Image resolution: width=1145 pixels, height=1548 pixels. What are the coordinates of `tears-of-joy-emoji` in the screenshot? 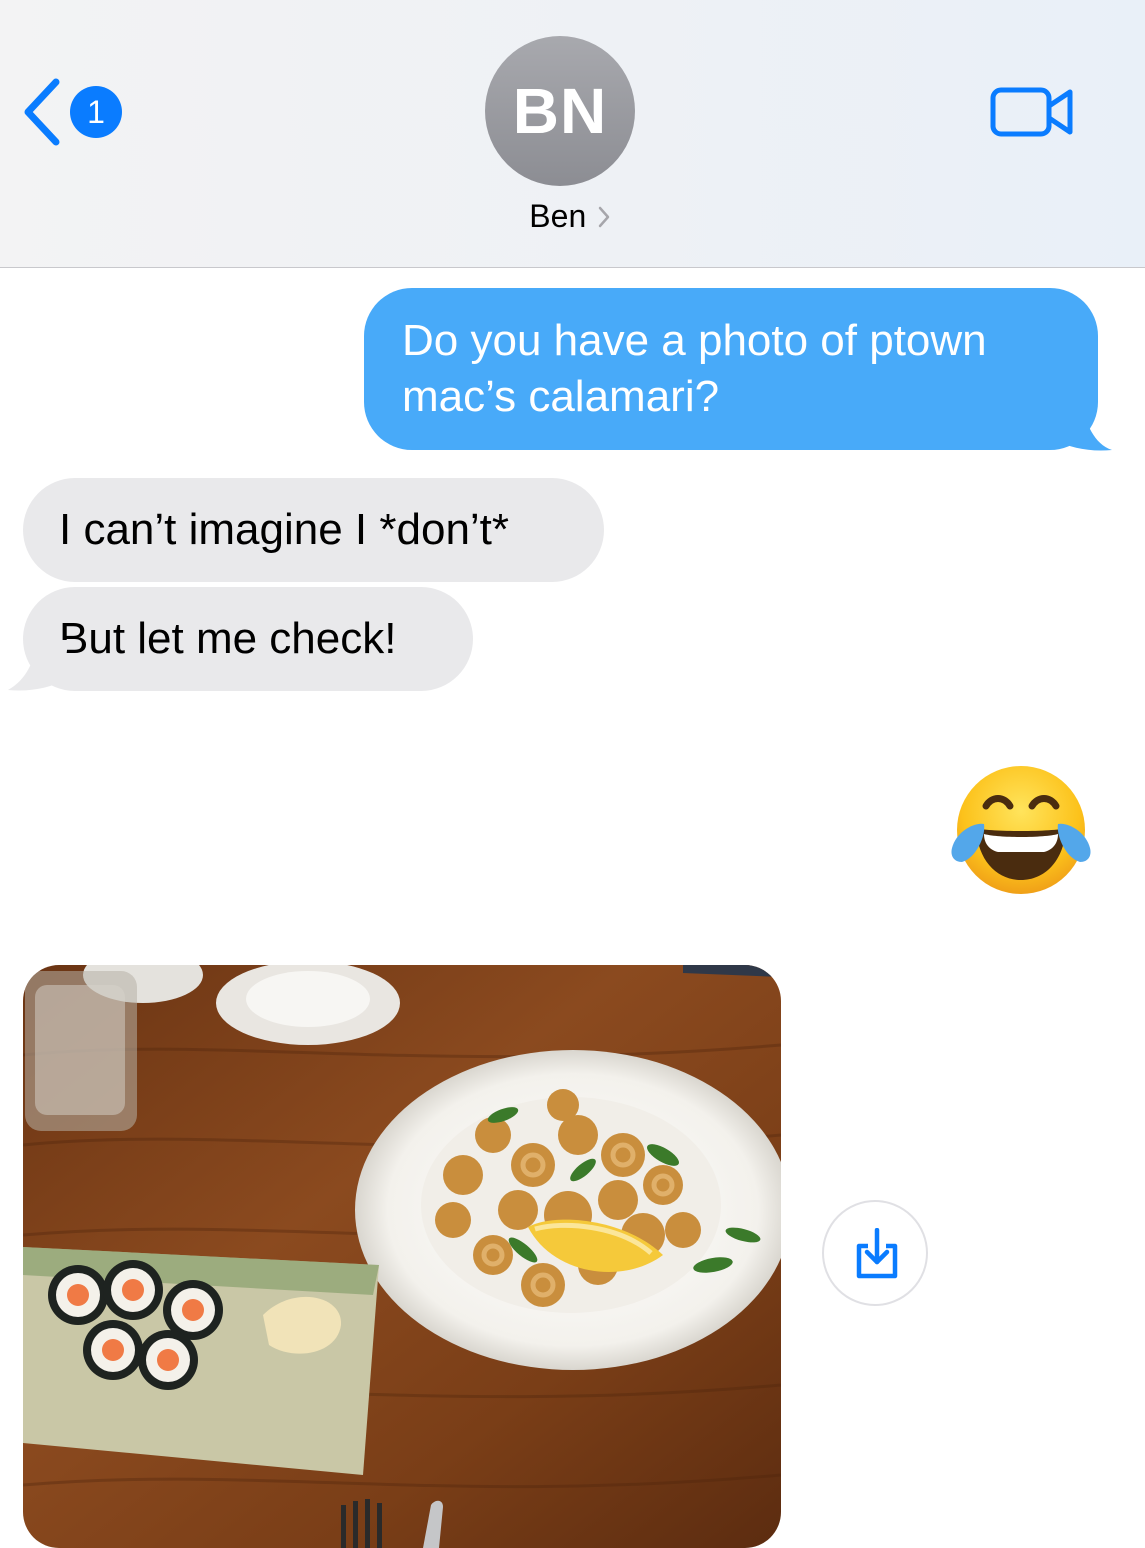 It's located at (1021, 830).